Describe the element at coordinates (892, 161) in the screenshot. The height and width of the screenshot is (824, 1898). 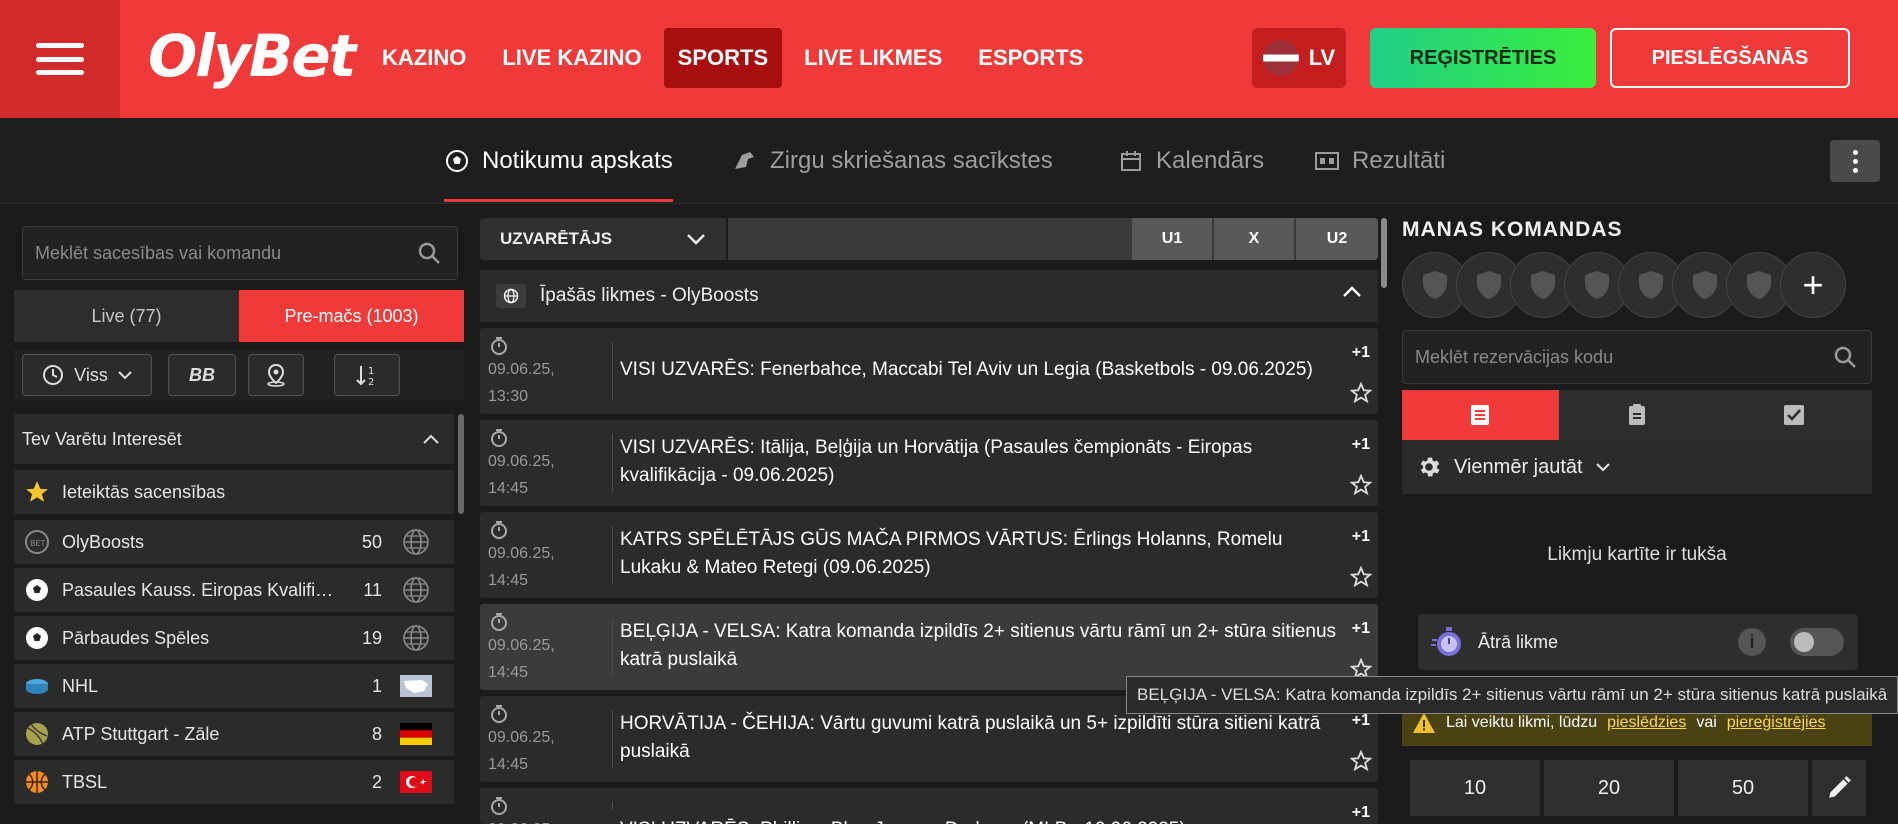
I see `tab-horse-racing: Zirgu skriešanas sacīkstes` at that location.